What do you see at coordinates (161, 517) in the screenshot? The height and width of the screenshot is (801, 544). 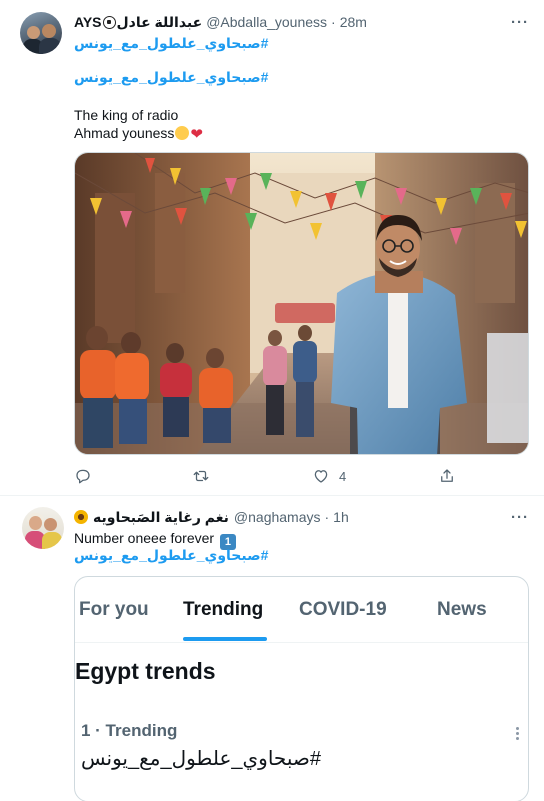 I see `display-name: نغم رغاية الصَبحاويه` at bounding box center [161, 517].